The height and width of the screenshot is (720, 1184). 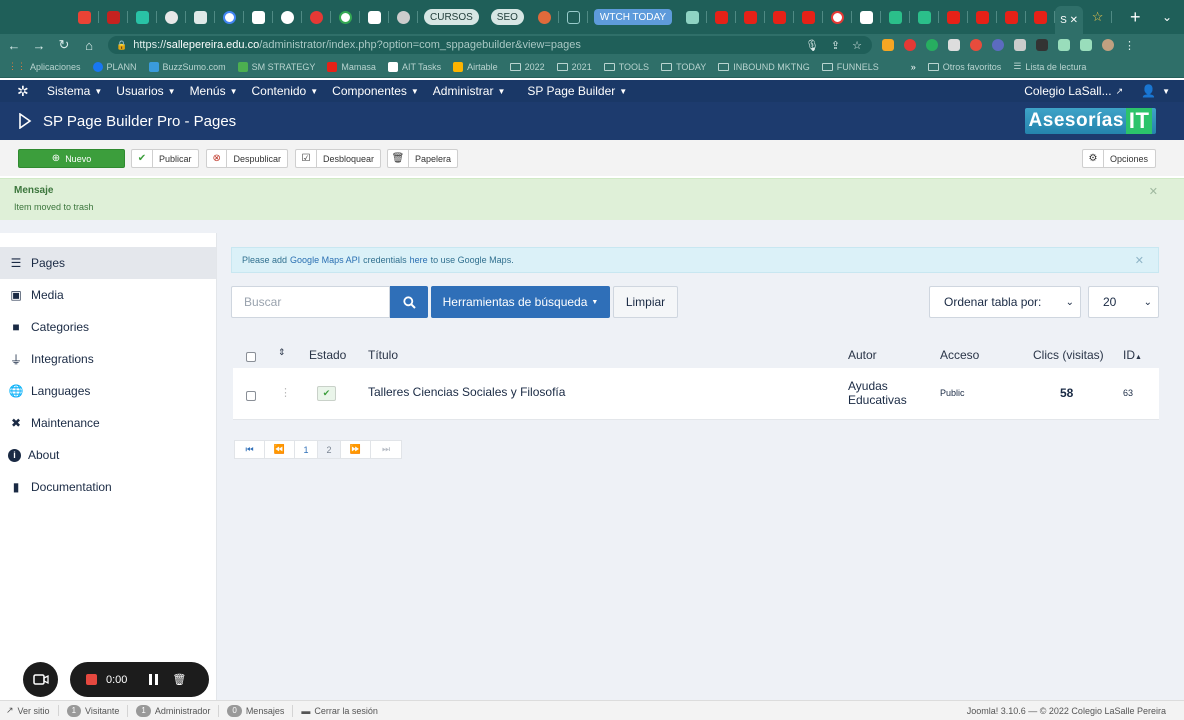 I want to click on joomla-logo-icon: ✲, so click(x=24, y=91).